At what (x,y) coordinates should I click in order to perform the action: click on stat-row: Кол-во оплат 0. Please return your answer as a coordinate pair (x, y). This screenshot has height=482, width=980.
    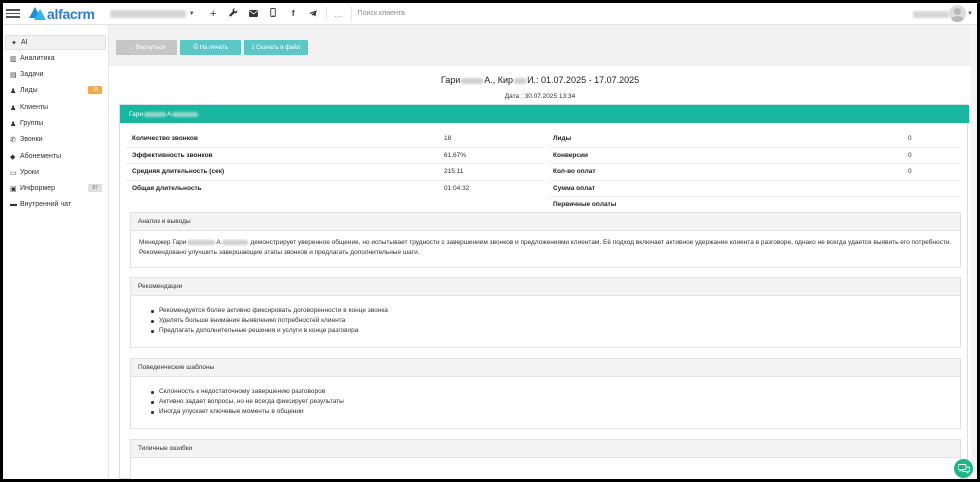
    Looking at the image, I should click on (753, 172).